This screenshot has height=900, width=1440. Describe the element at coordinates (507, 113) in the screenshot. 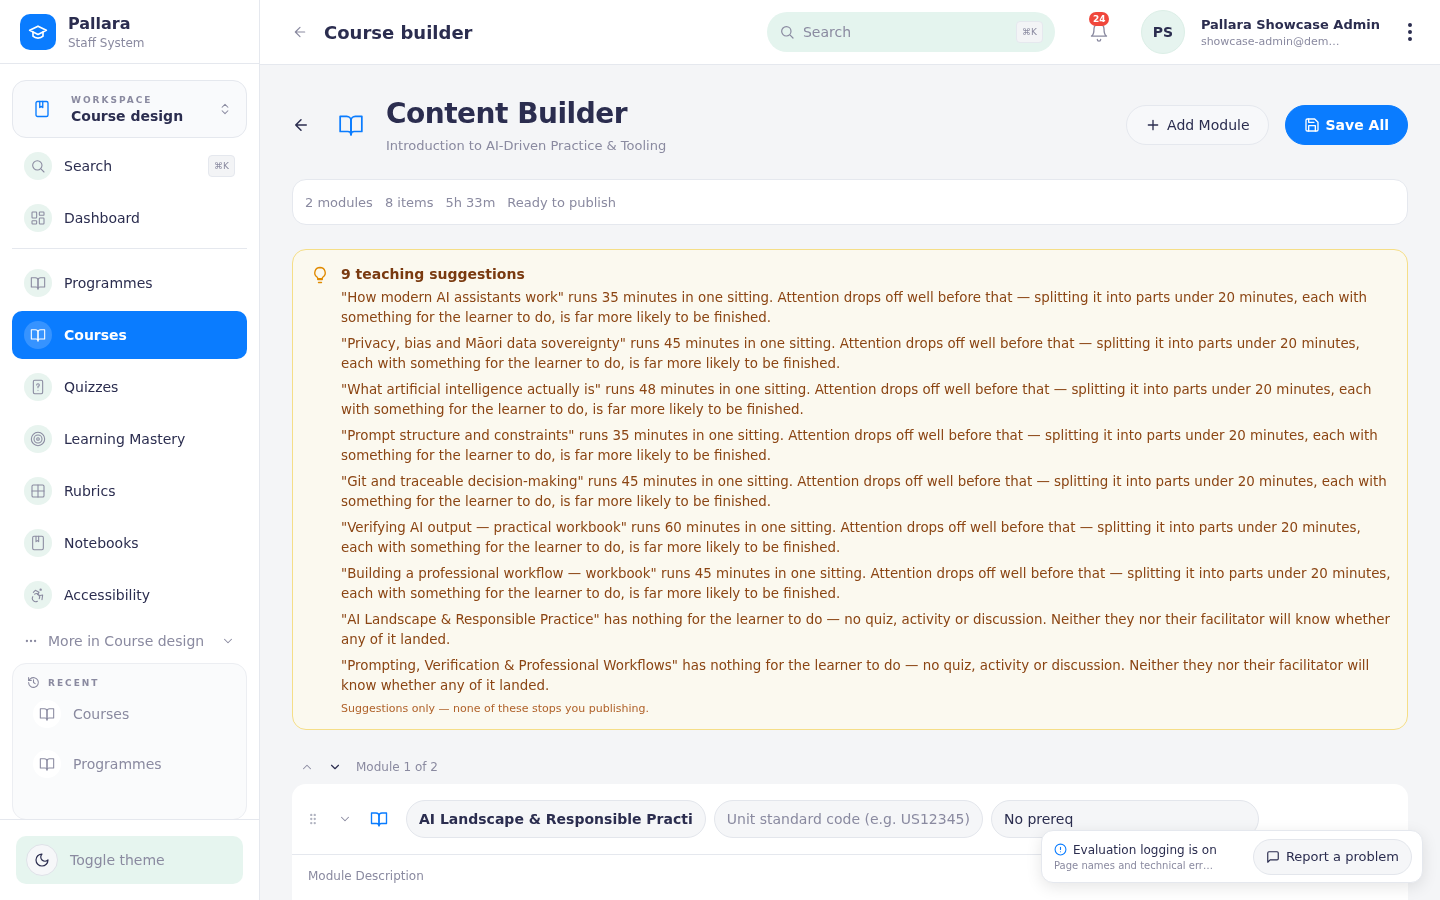

I see `content-title: Content Builder` at that location.